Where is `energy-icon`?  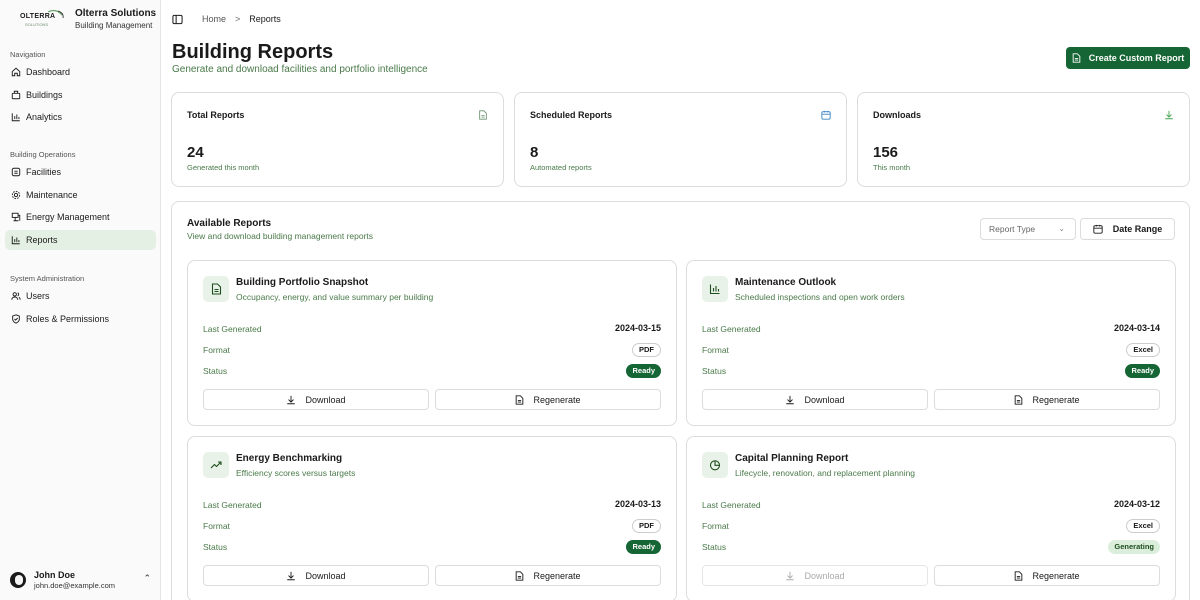 energy-icon is located at coordinates (15, 217).